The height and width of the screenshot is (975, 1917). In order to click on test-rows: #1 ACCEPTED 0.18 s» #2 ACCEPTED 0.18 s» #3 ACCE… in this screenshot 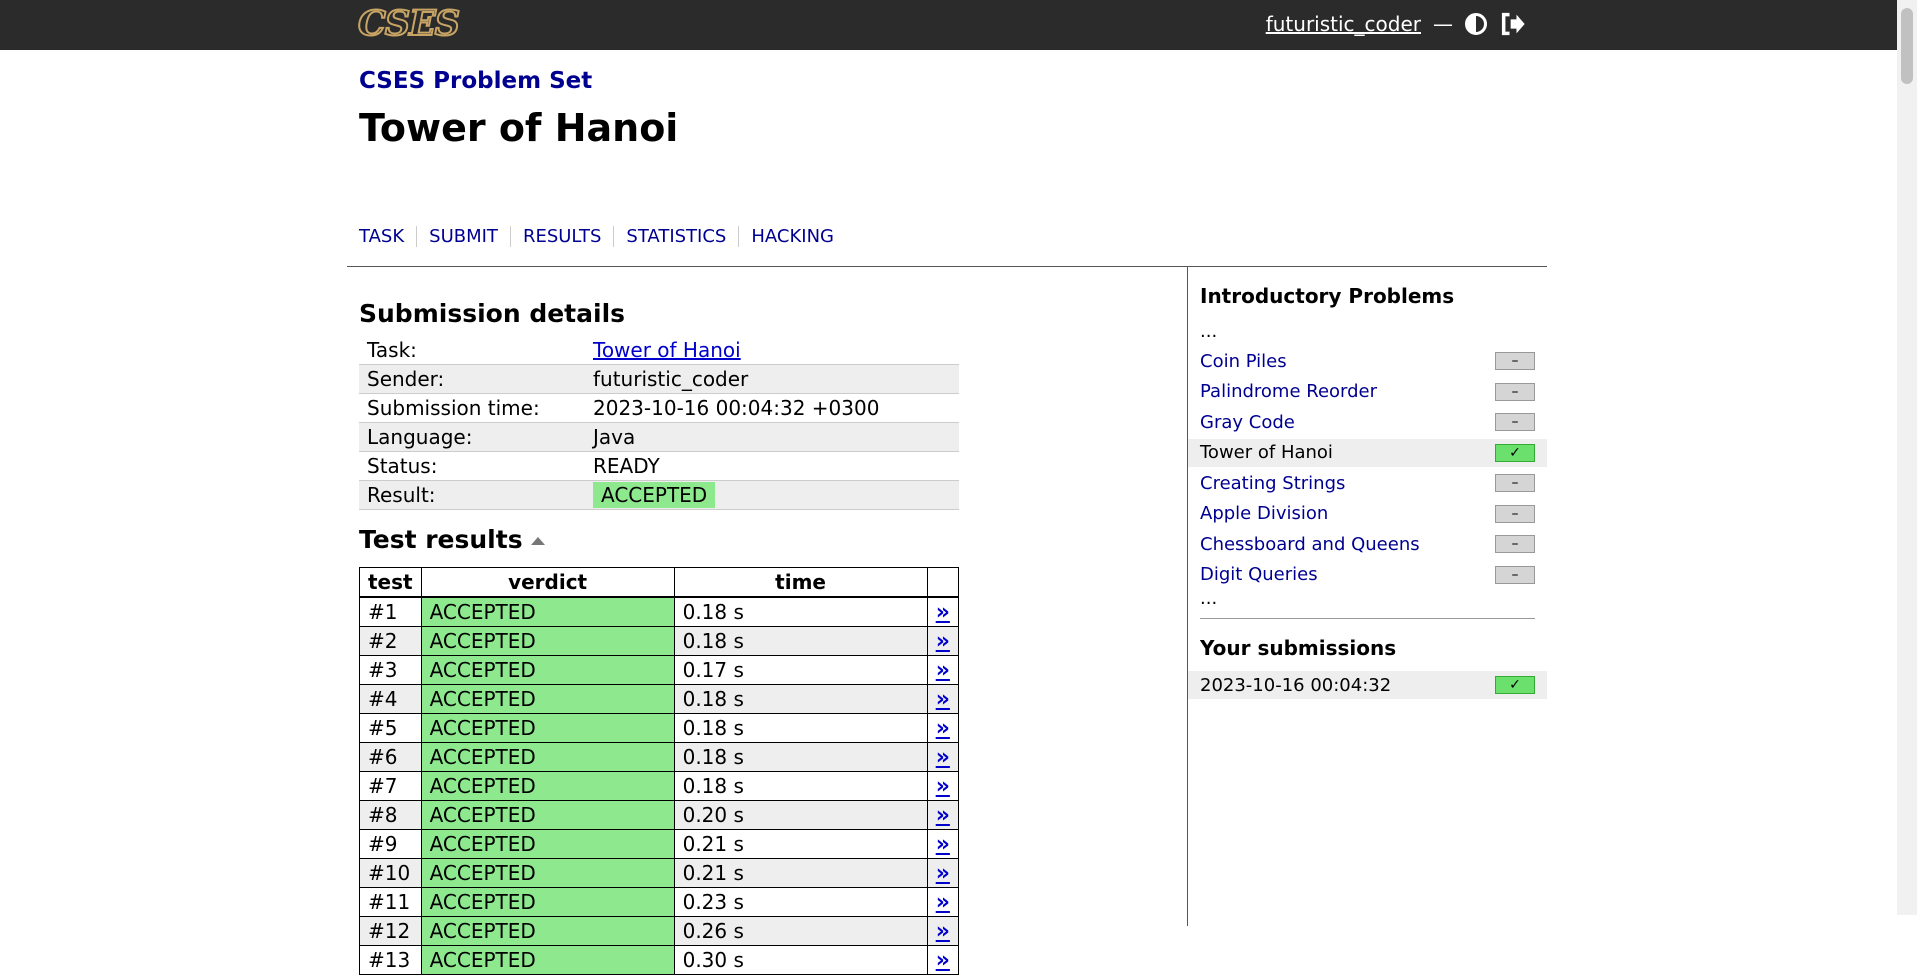, I will do `click(659, 785)`.